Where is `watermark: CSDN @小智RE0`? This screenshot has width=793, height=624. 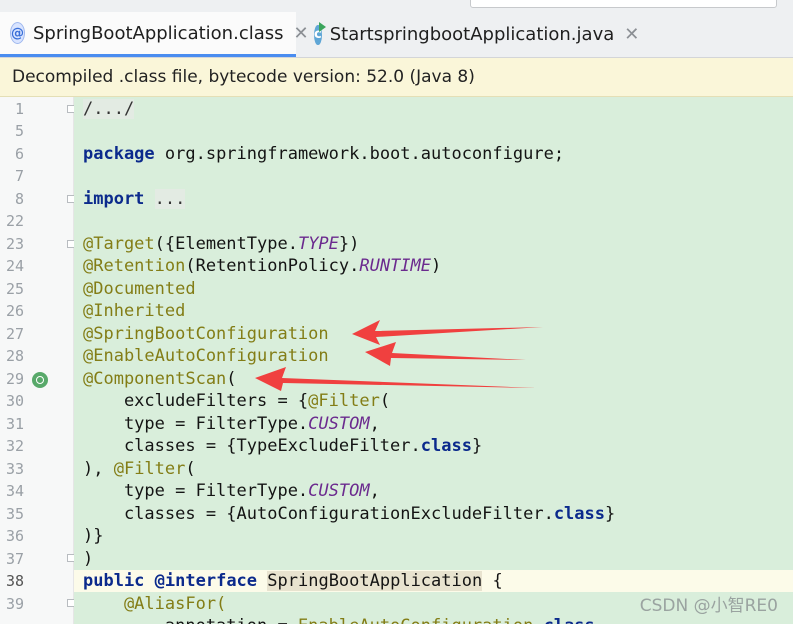
watermark: CSDN @小智RE0 is located at coordinates (708, 606).